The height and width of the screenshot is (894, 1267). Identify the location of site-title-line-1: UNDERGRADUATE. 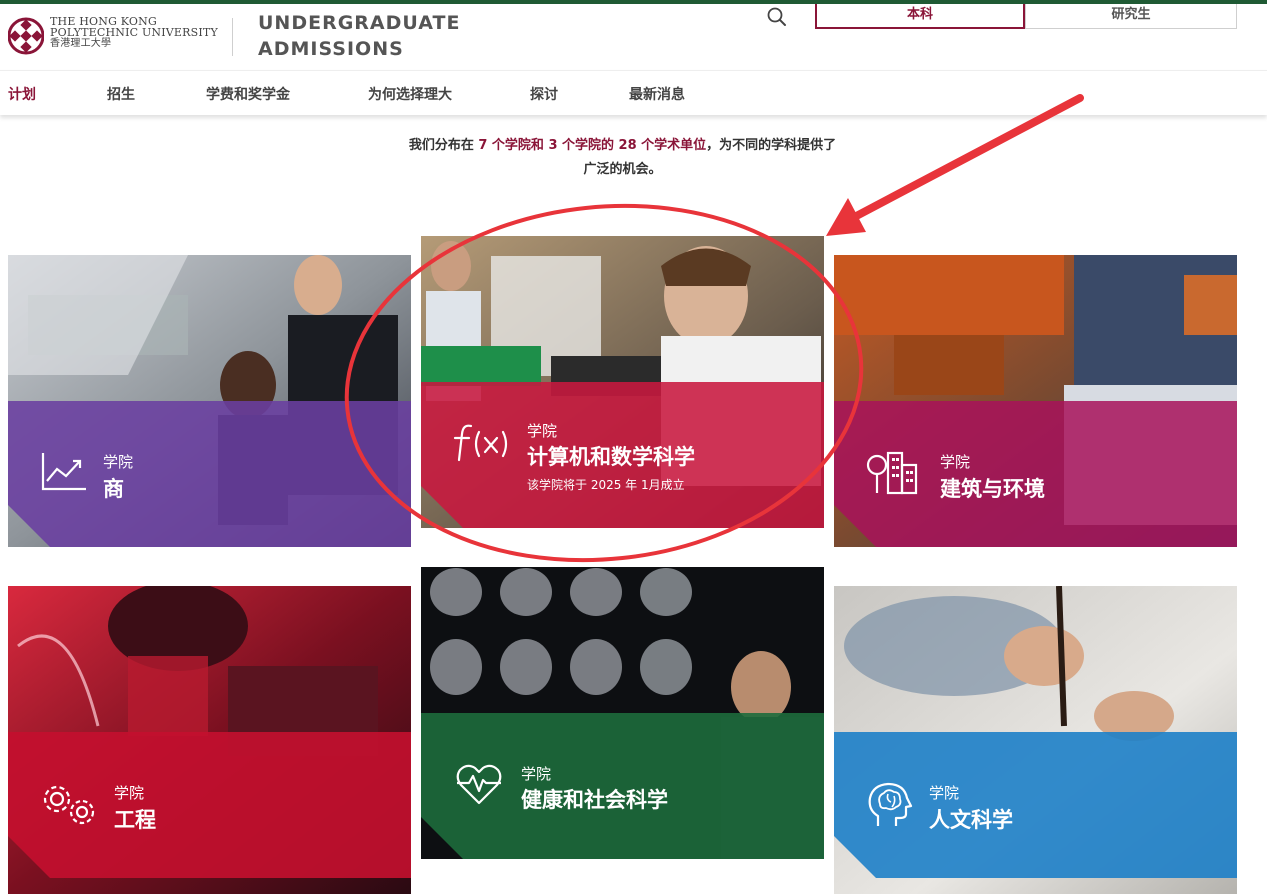
(359, 23).